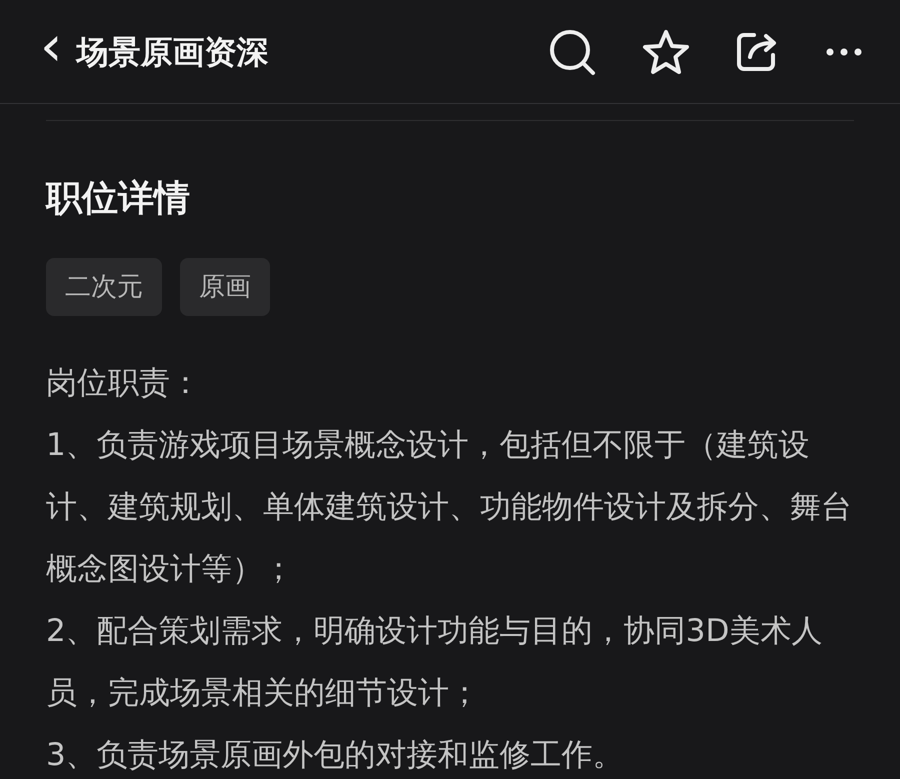 The width and height of the screenshot is (900, 779). What do you see at coordinates (118, 198) in the screenshot?
I see `section-title: 职位详情` at bounding box center [118, 198].